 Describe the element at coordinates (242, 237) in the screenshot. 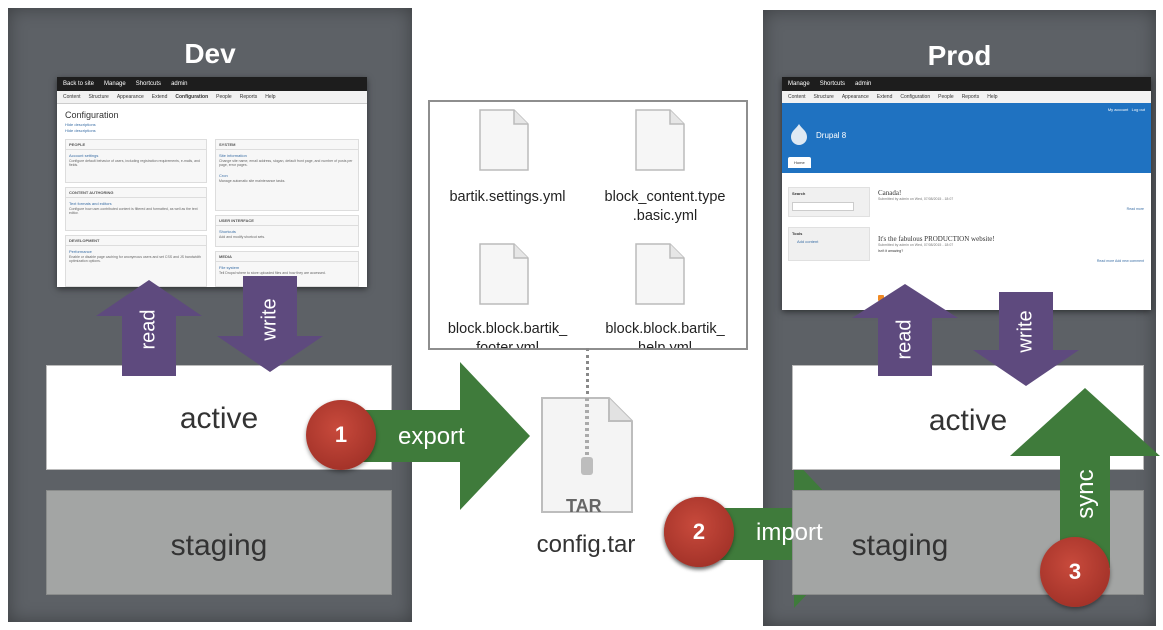

I see `section-desc: Add and modify shortcut sets.` at that location.